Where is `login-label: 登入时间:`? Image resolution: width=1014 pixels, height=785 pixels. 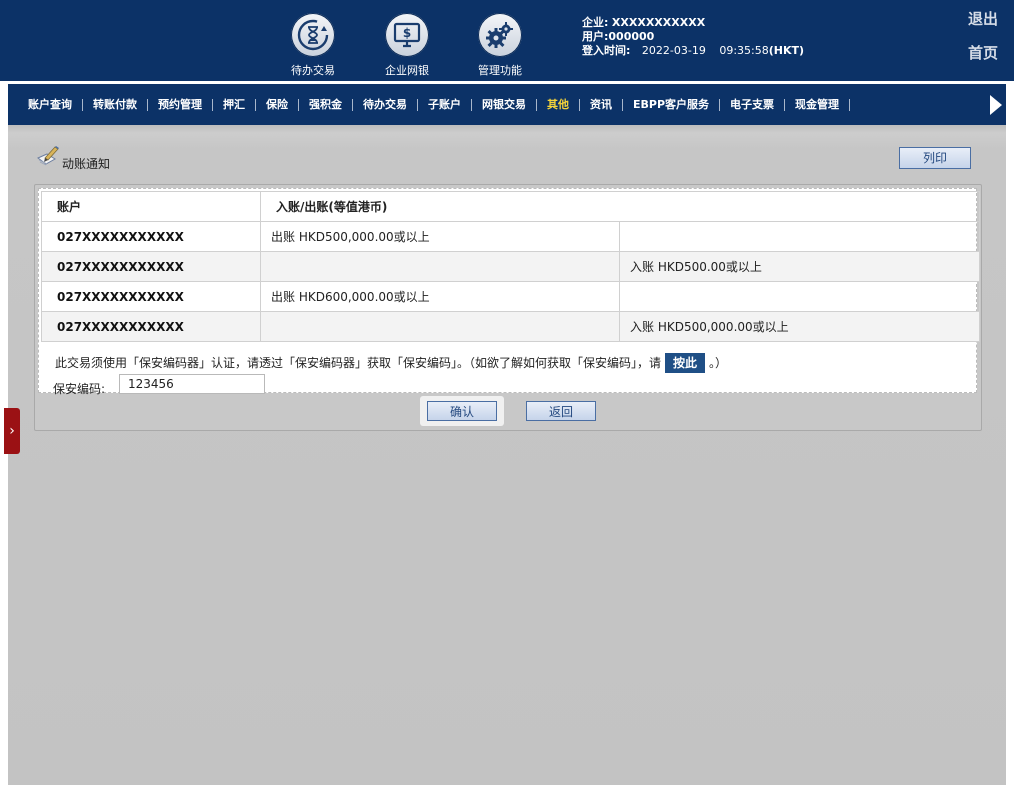 login-label: 登入时间: is located at coordinates (606, 50).